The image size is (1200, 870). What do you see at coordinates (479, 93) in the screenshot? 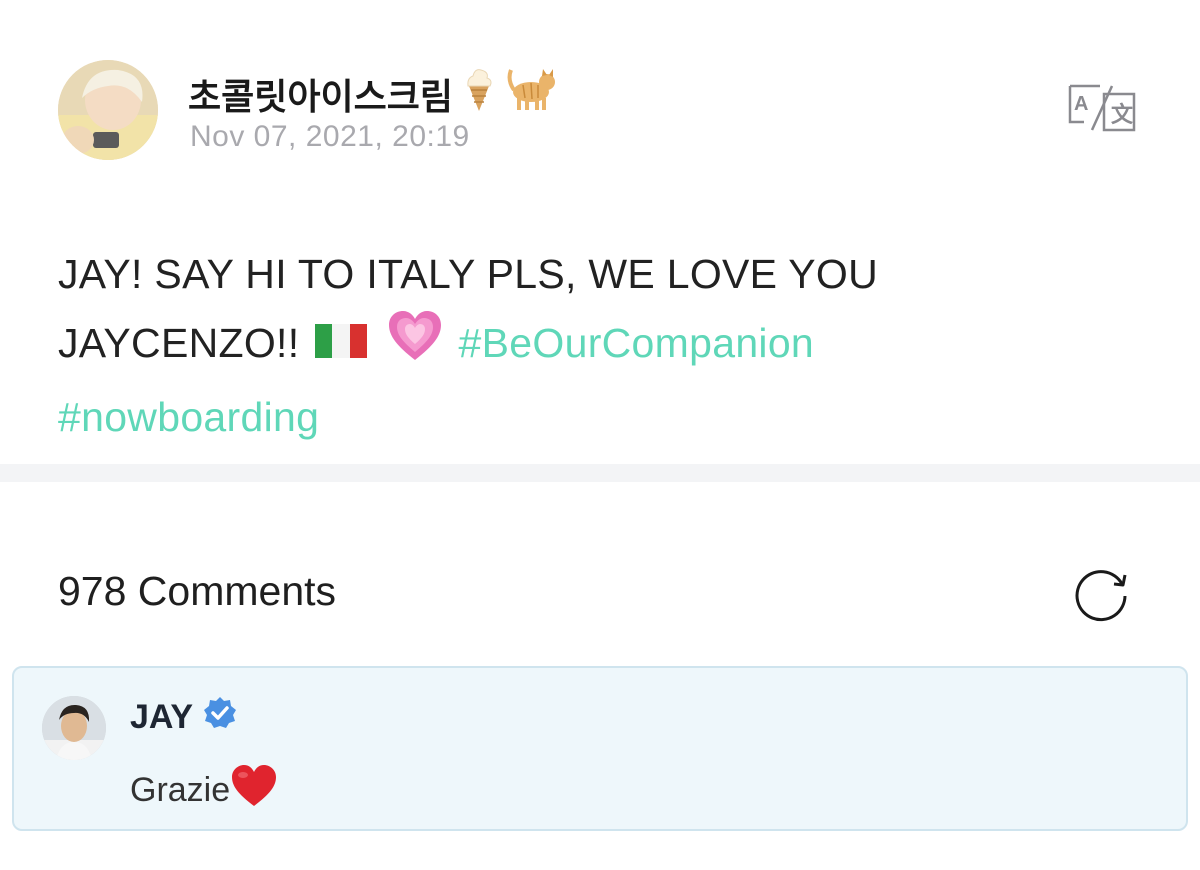
I see `ice-cream-icon` at bounding box center [479, 93].